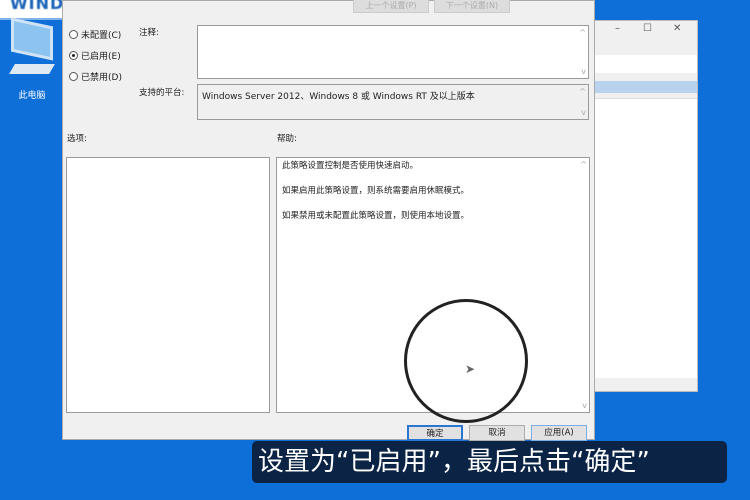 Image resolution: width=750 pixels, height=500 pixels. Describe the element at coordinates (647, 28) in the screenshot. I see `maximize-button: ☐` at that location.